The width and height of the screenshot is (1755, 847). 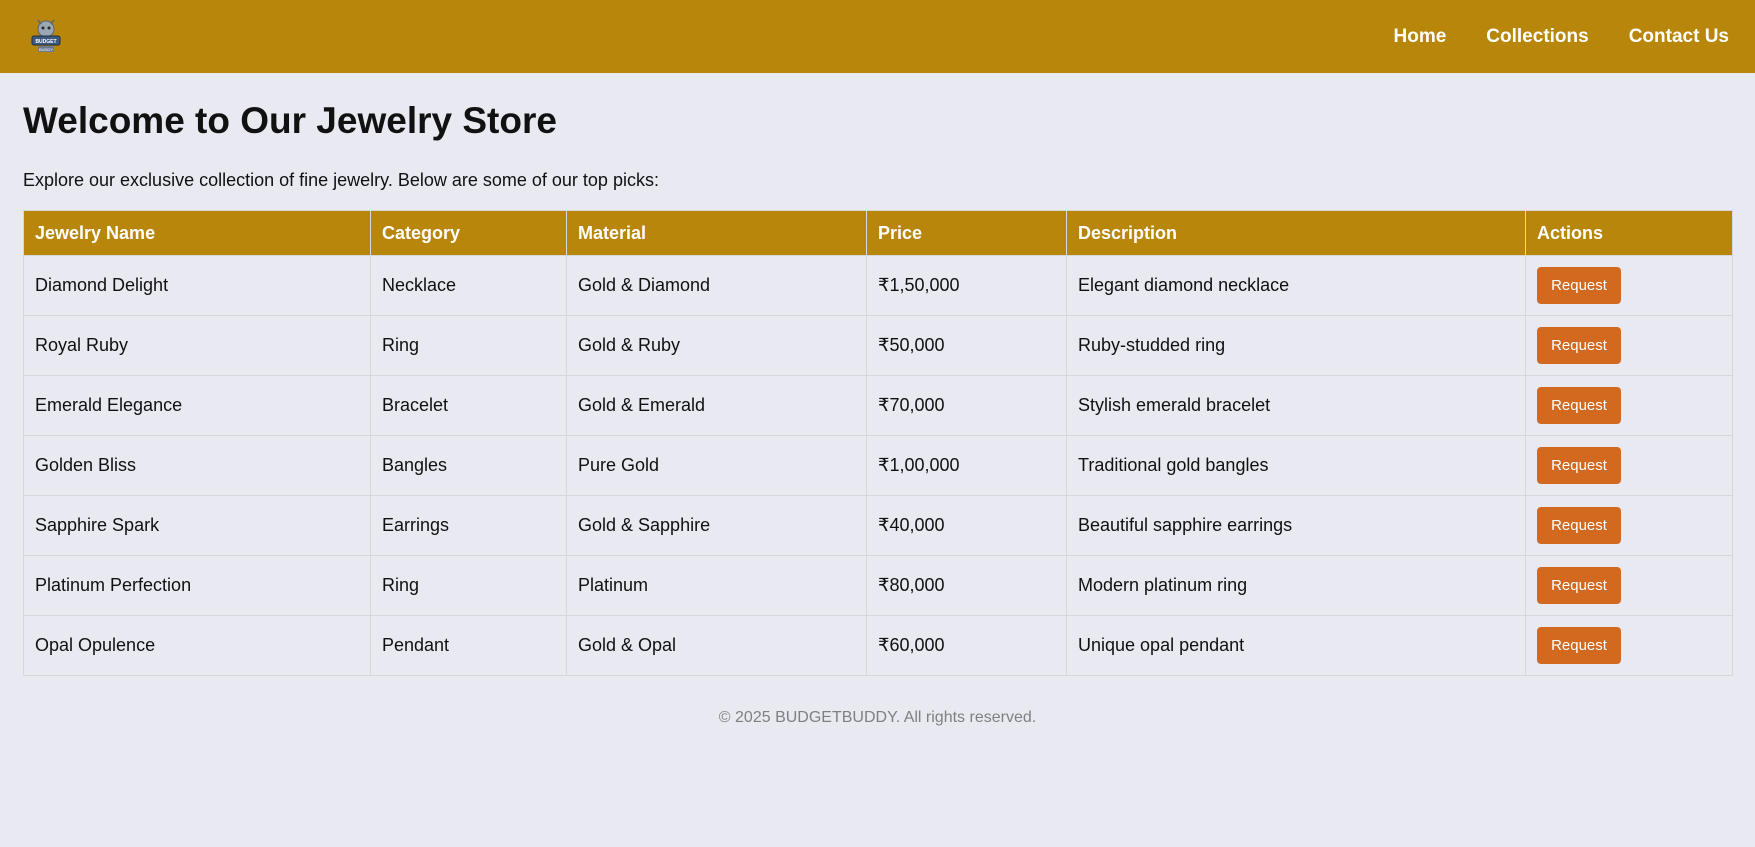 I want to click on cell-material: Platinum, so click(x=716, y=585).